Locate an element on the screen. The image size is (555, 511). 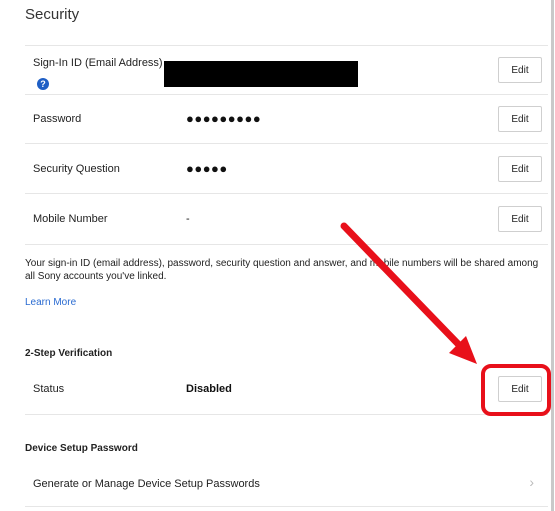
annotation-arrow is located at coordinates (408, 293).